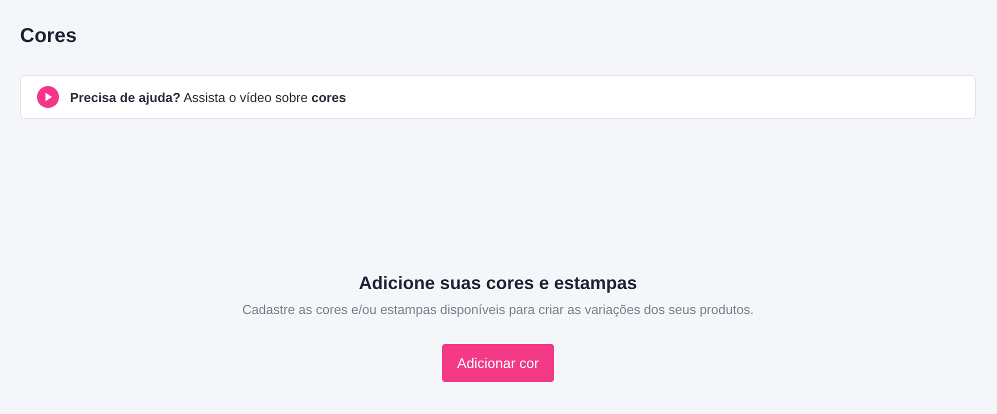  Describe the element at coordinates (49, 36) in the screenshot. I see `page-title: Cores` at that location.